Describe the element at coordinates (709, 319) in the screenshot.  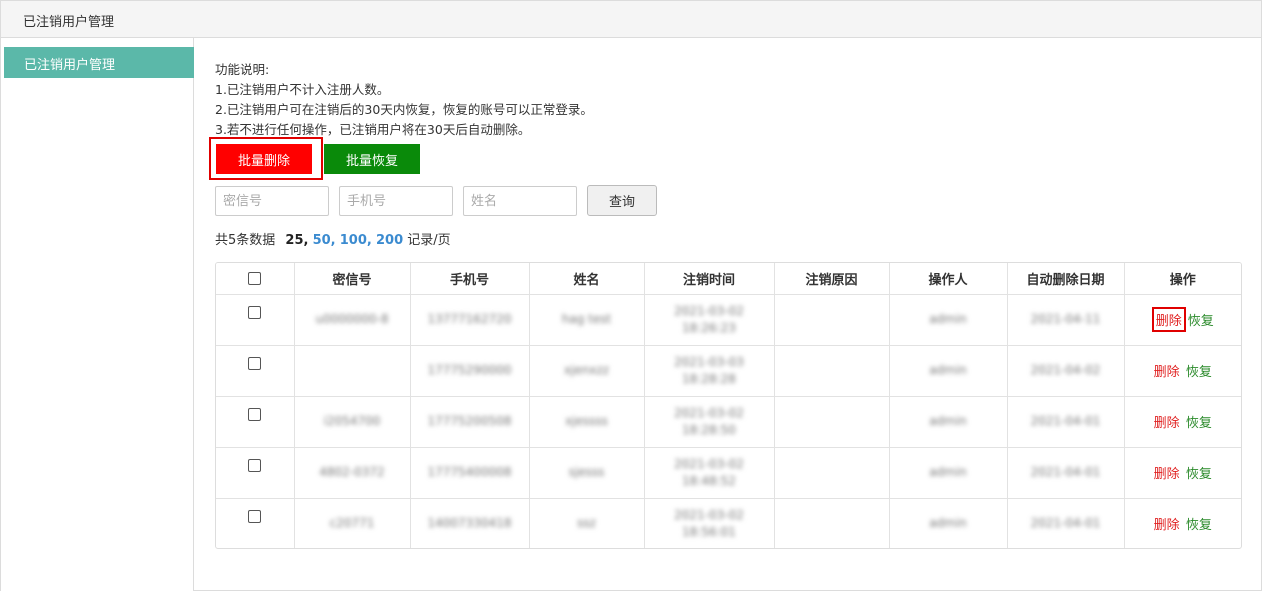
I see `deregister-time-cell: 2021-03-02 18:26:23` at that location.